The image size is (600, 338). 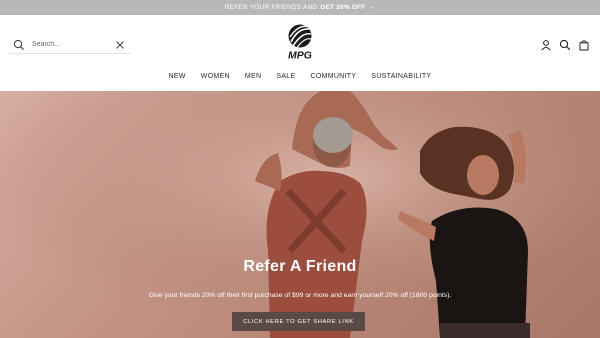 I want to click on account-icon, so click(x=546, y=45).